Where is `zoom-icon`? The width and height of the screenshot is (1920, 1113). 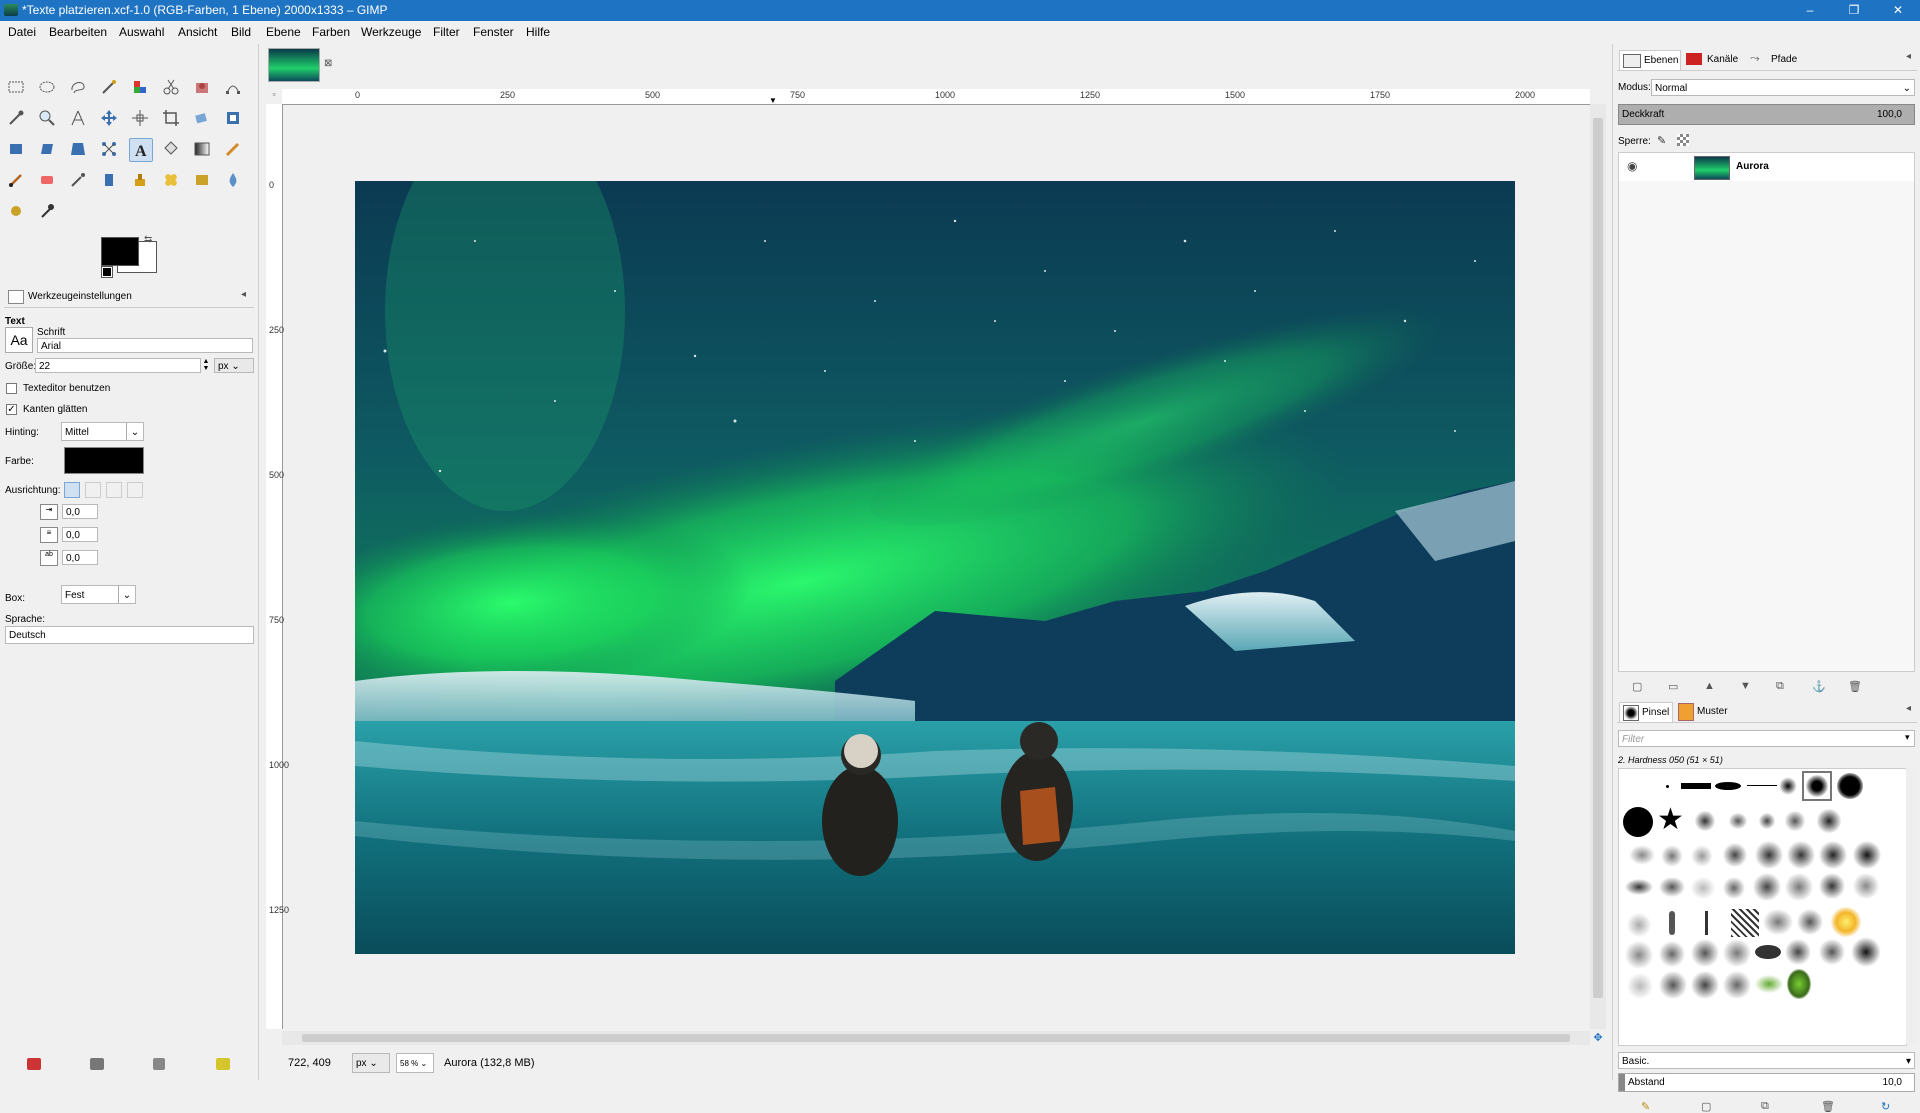
zoom-icon is located at coordinates (47, 118).